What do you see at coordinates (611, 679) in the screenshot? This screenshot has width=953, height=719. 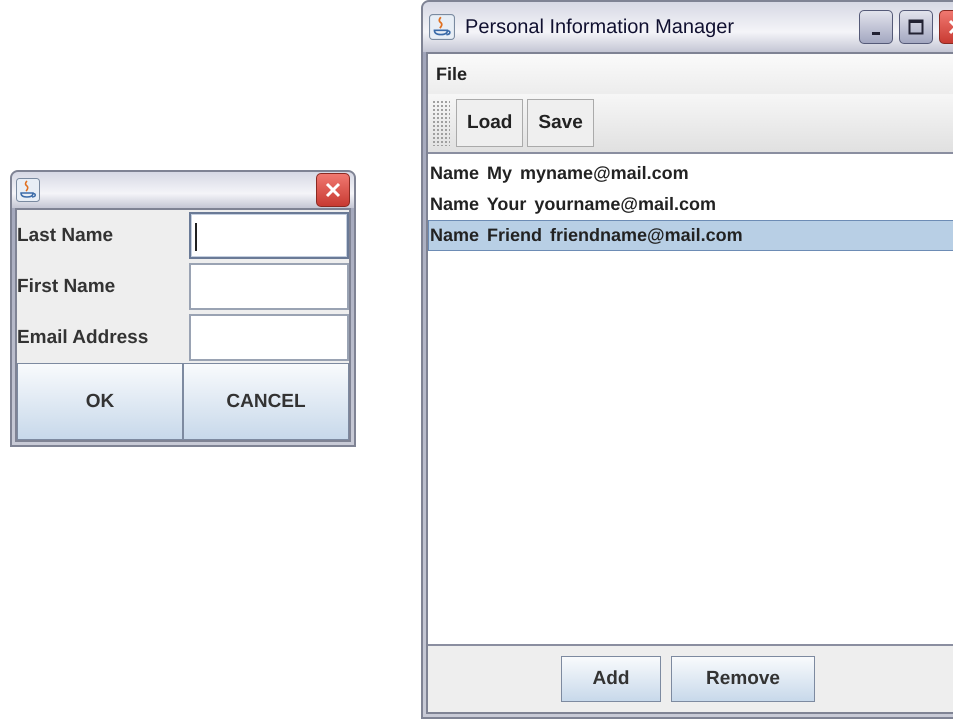 I see `add-button: Add` at bounding box center [611, 679].